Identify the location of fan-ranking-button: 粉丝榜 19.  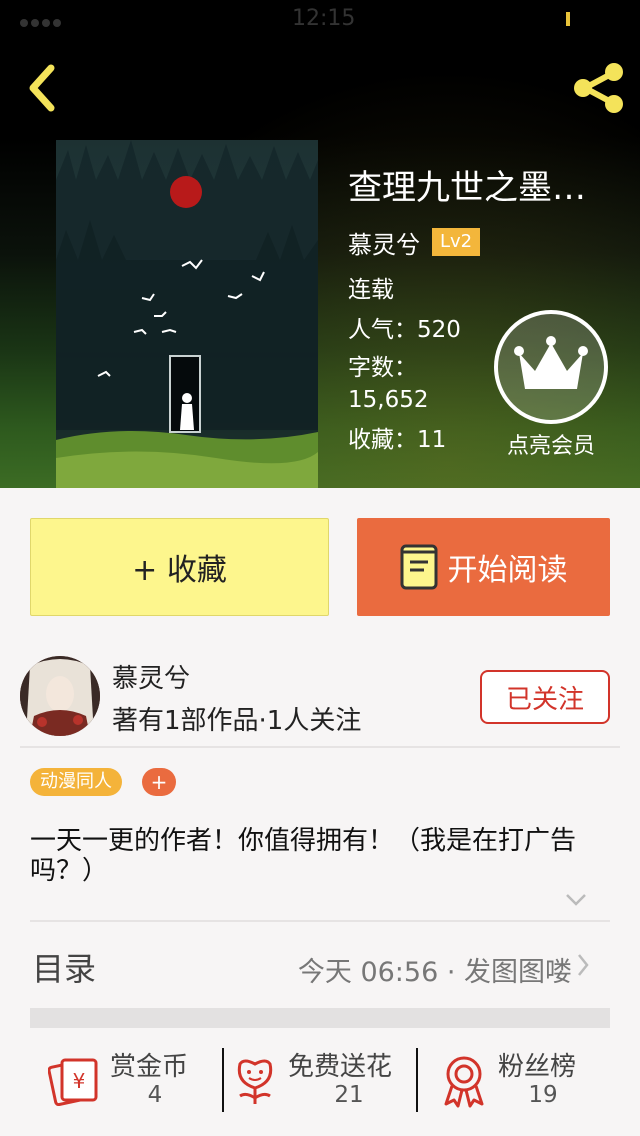
(525, 1081).